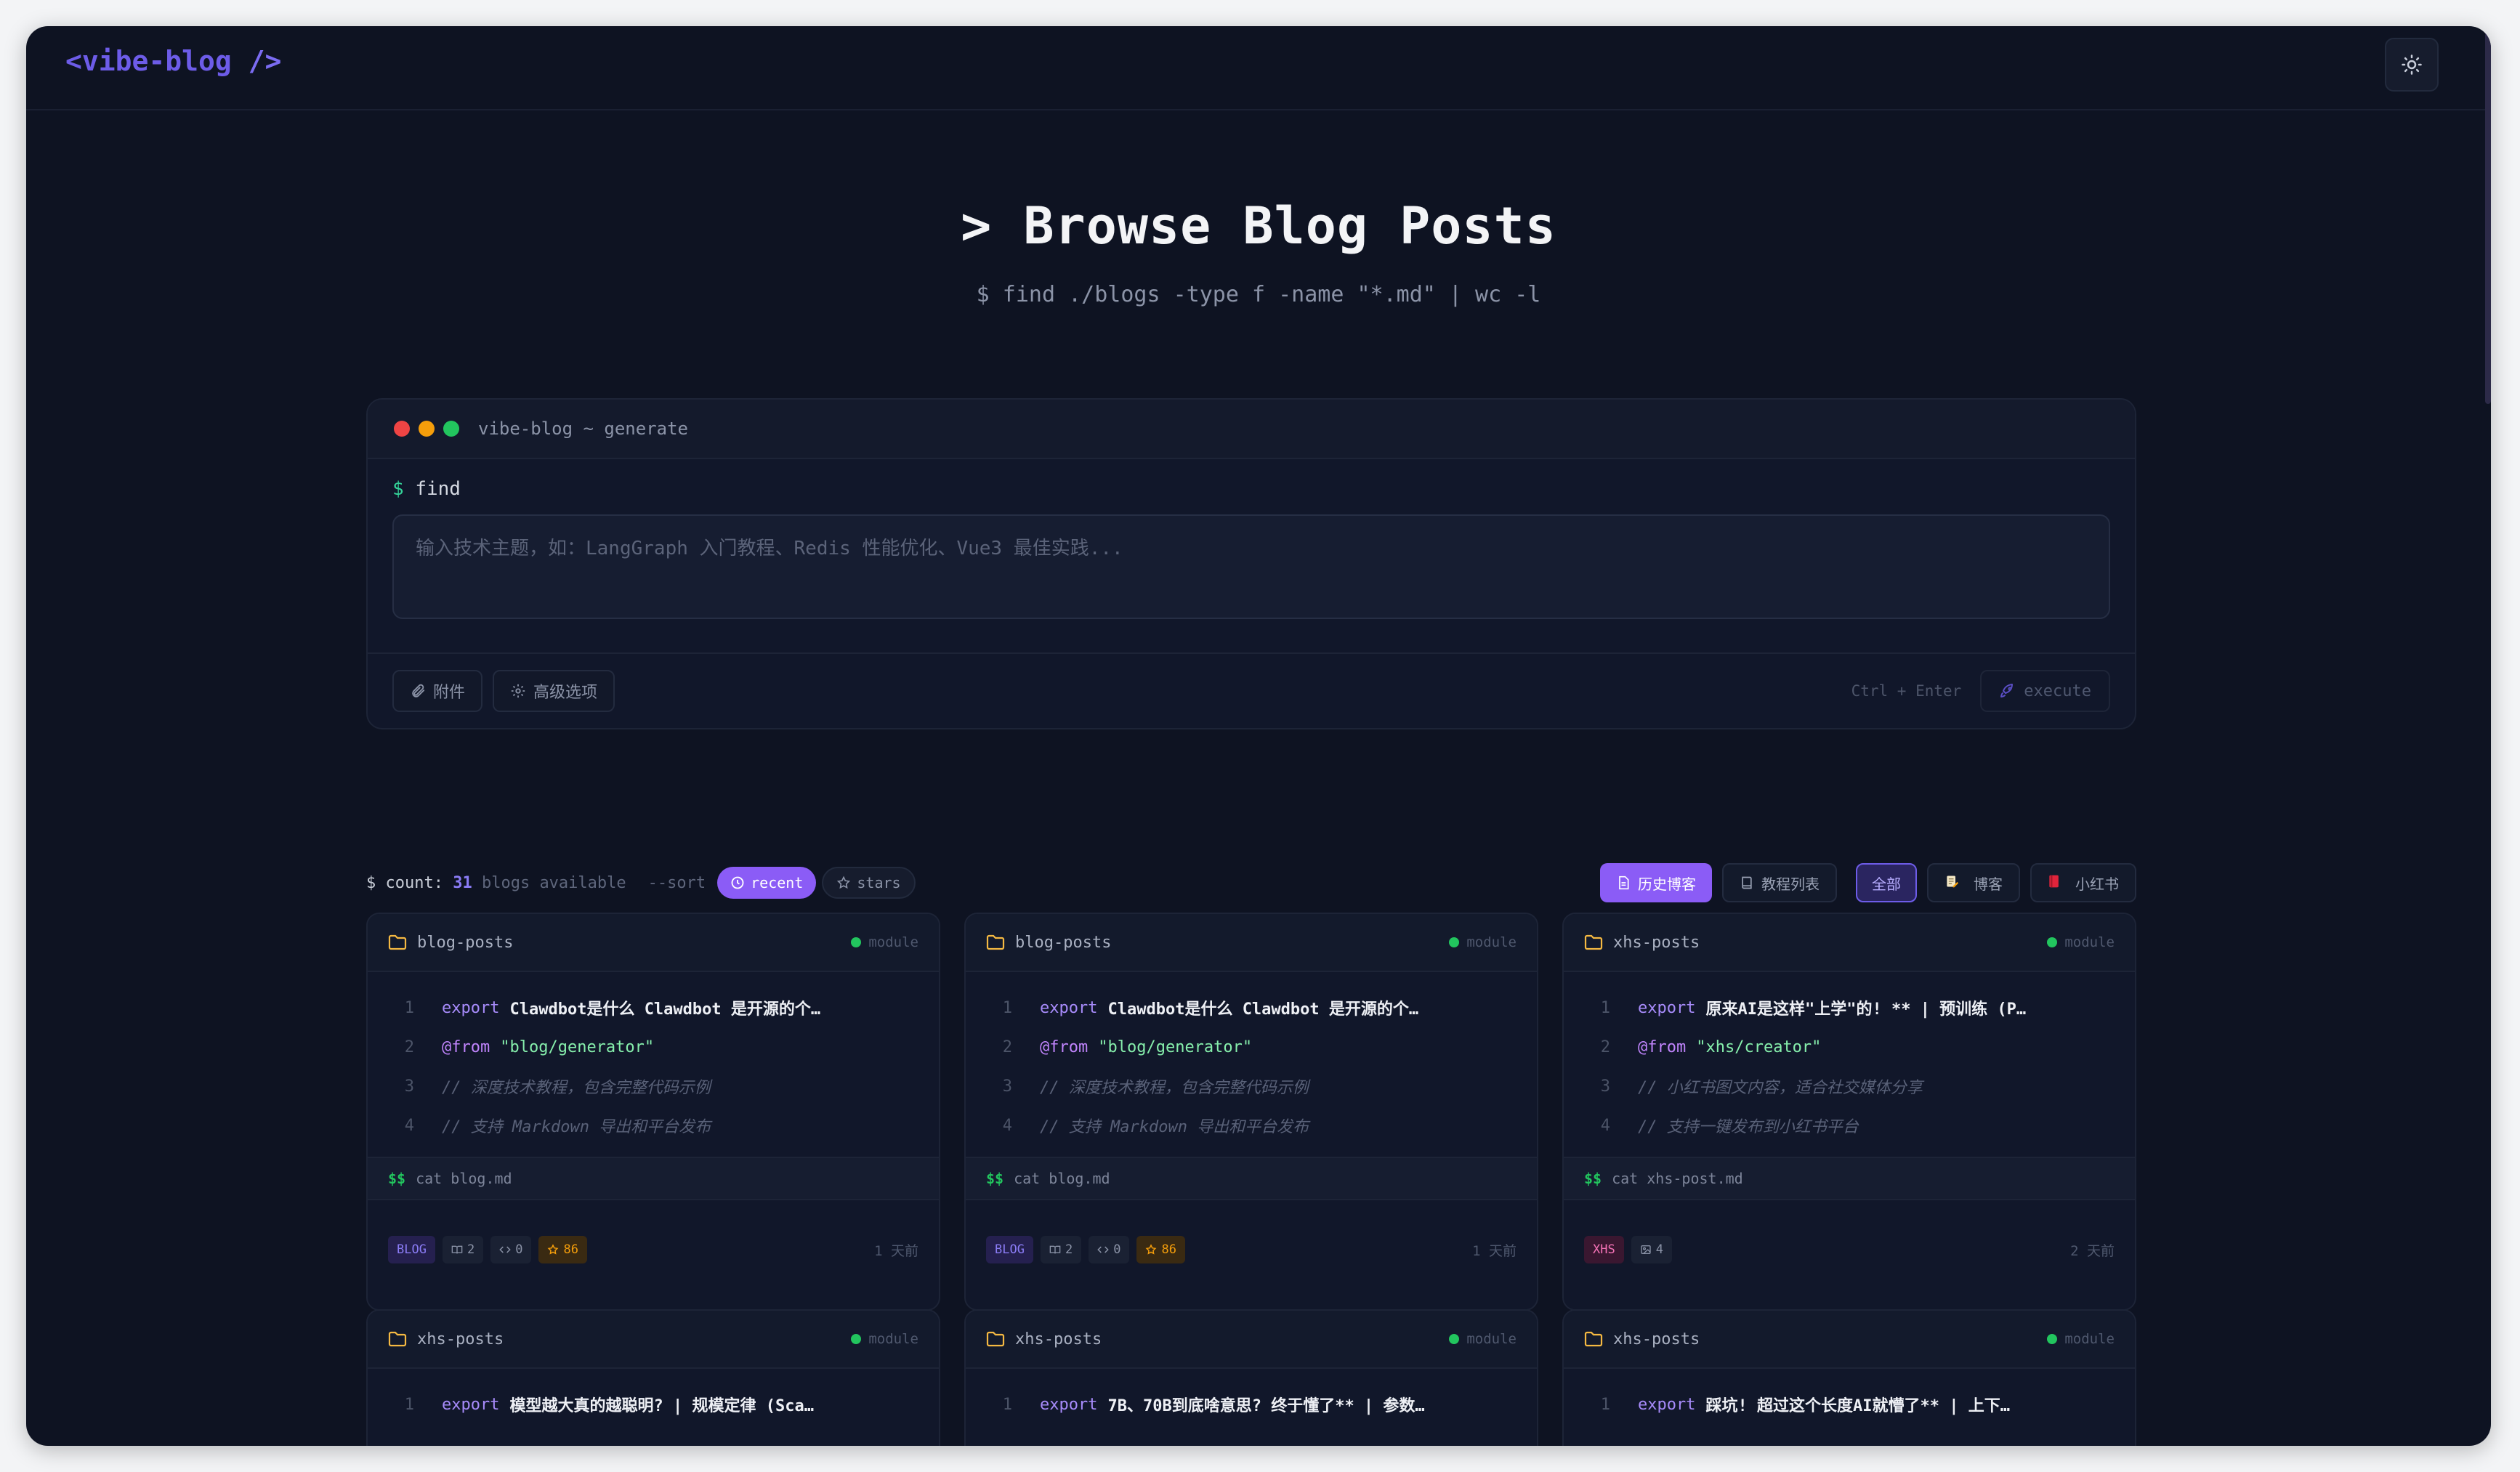 The width and height of the screenshot is (2520, 1472). Describe the element at coordinates (869, 883) in the screenshot. I see `sort-stars-button: stars` at that location.